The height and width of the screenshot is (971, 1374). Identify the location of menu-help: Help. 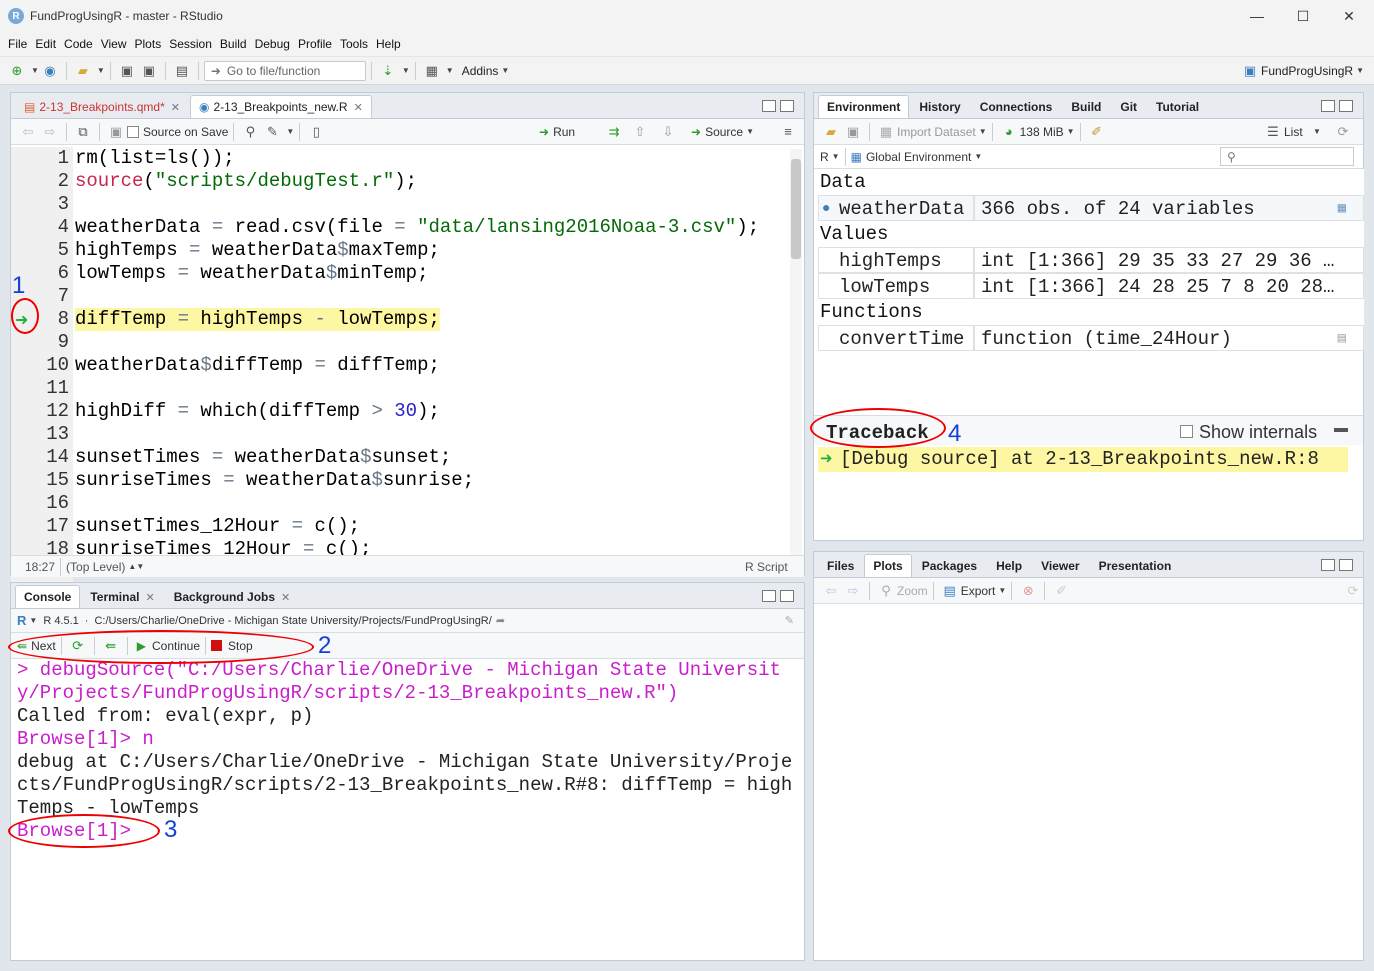
(388, 44).